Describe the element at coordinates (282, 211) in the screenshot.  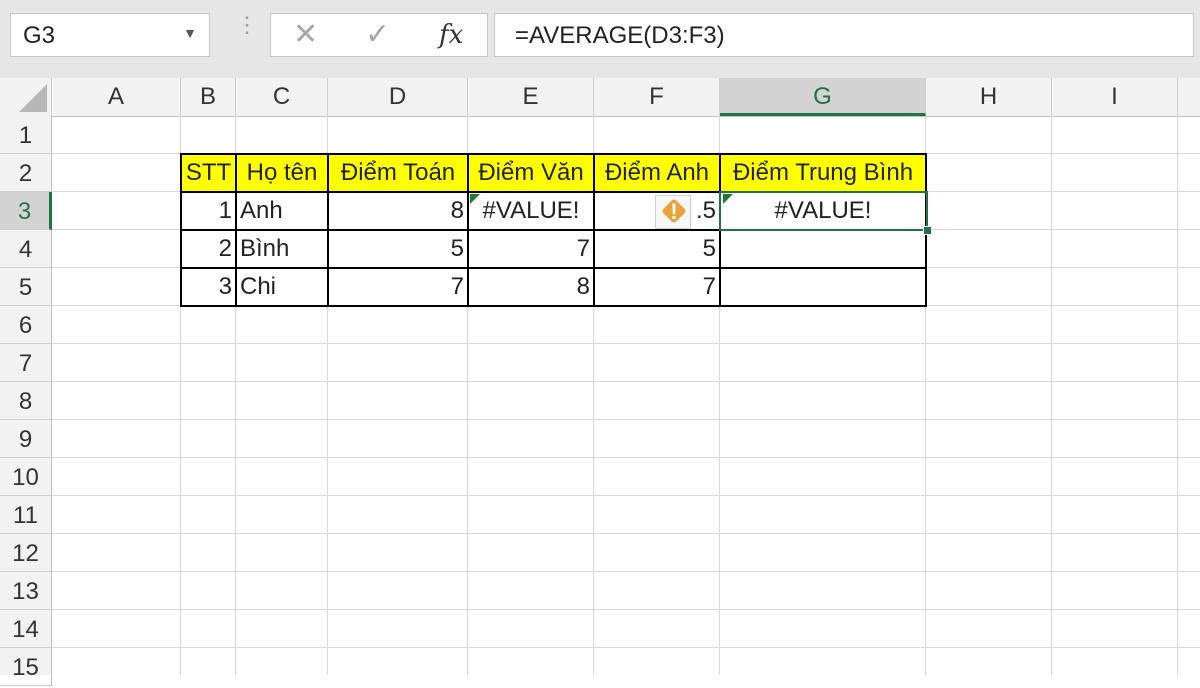
I see `table-cell: Anh` at that location.